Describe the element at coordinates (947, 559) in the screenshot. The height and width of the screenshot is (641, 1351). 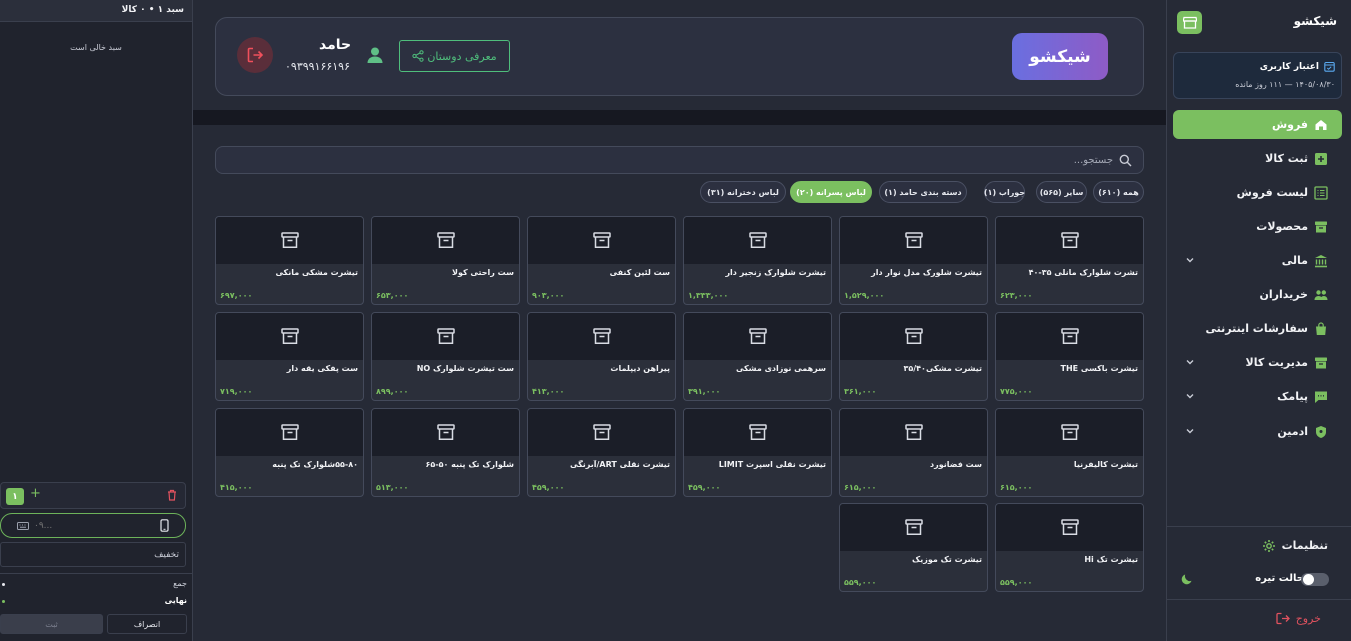
I see `product-name: تیشرت تک موزیک` at that location.